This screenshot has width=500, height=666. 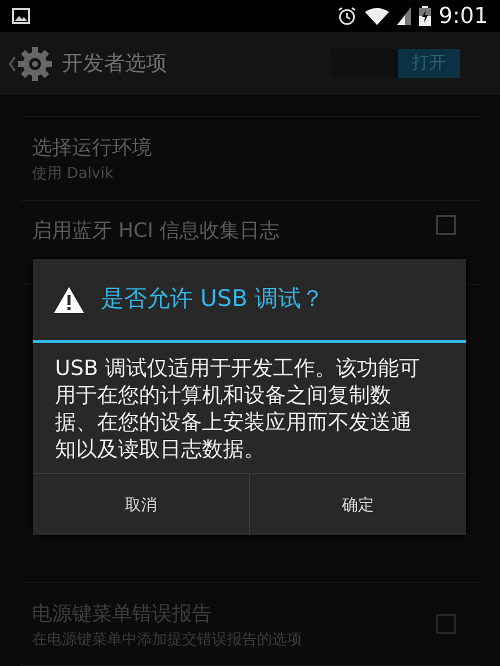 I want to click on alarm-icon, so click(x=346, y=16).